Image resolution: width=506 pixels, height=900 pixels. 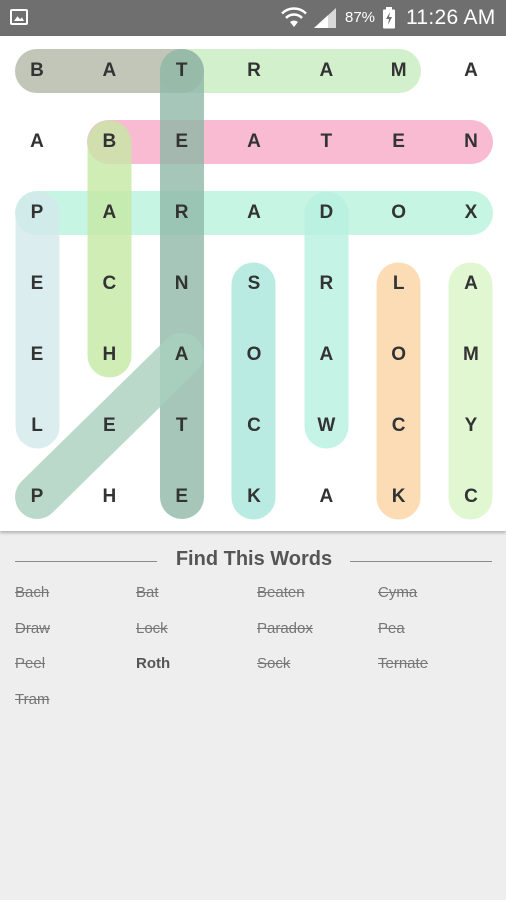 I want to click on gallery-icon, so click(x=19, y=17).